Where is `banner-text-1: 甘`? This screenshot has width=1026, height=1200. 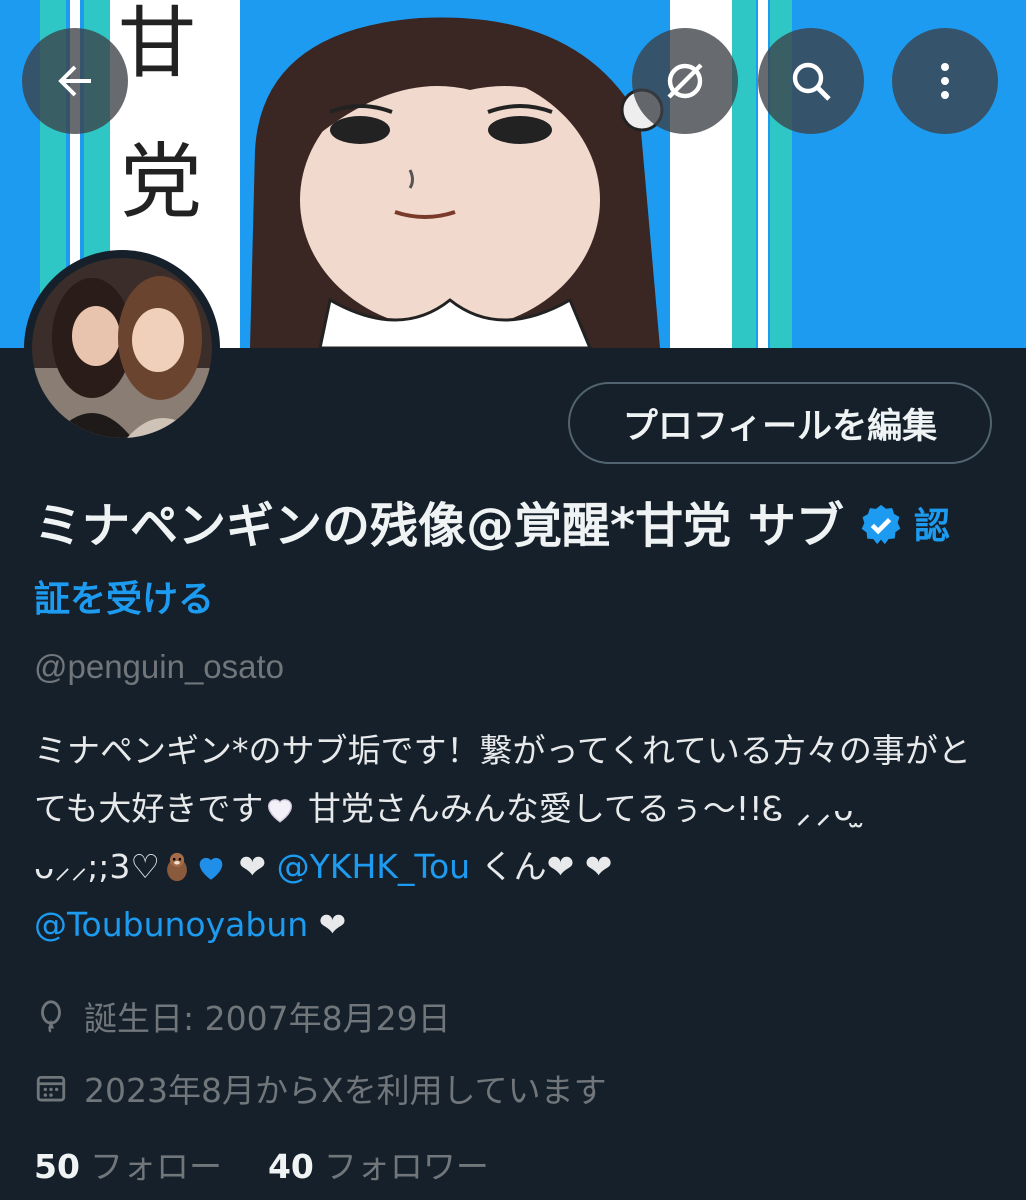 banner-text-1: 甘 is located at coordinates (157, 44).